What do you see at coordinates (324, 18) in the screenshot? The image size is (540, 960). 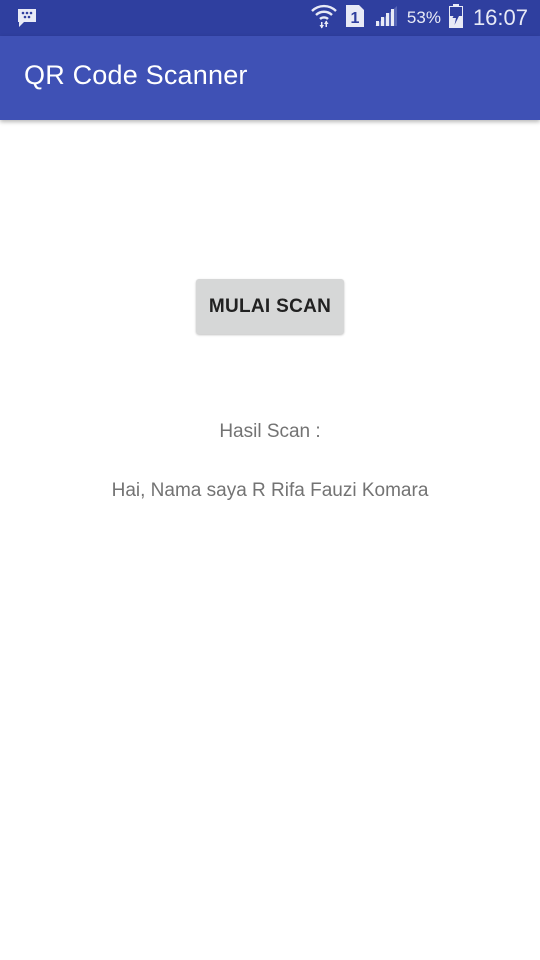 I see `wifi-icon` at bounding box center [324, 18].